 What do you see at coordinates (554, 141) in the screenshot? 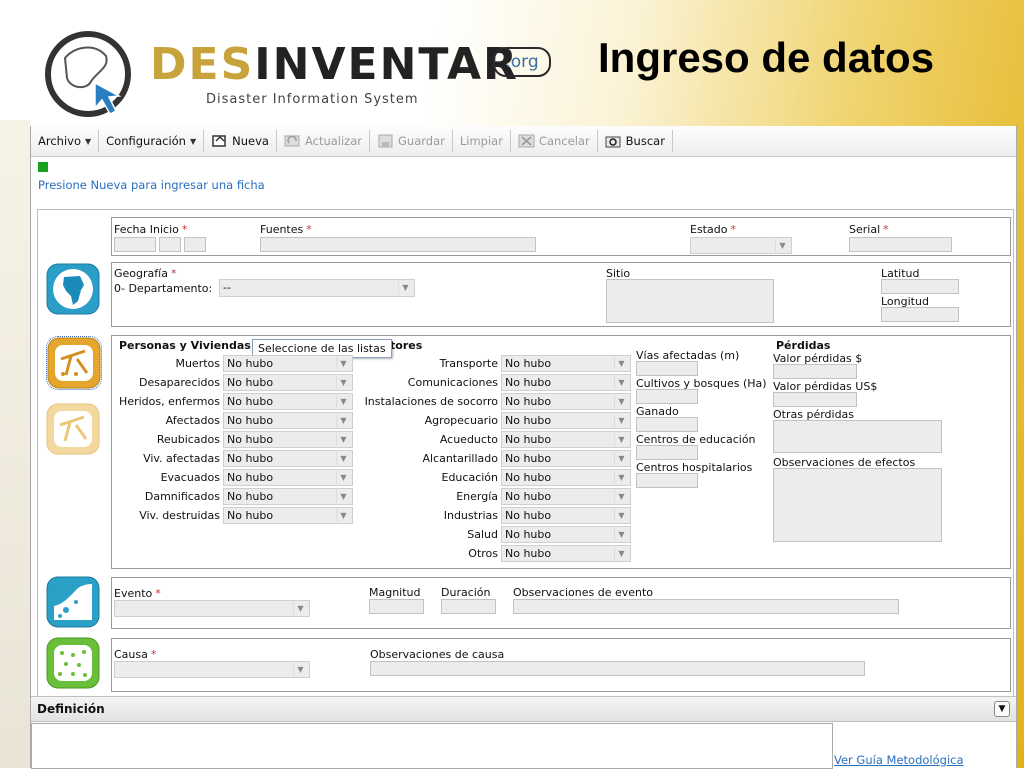
I see `cancelar-button: Cancelar` at bounding box center [554, 141].